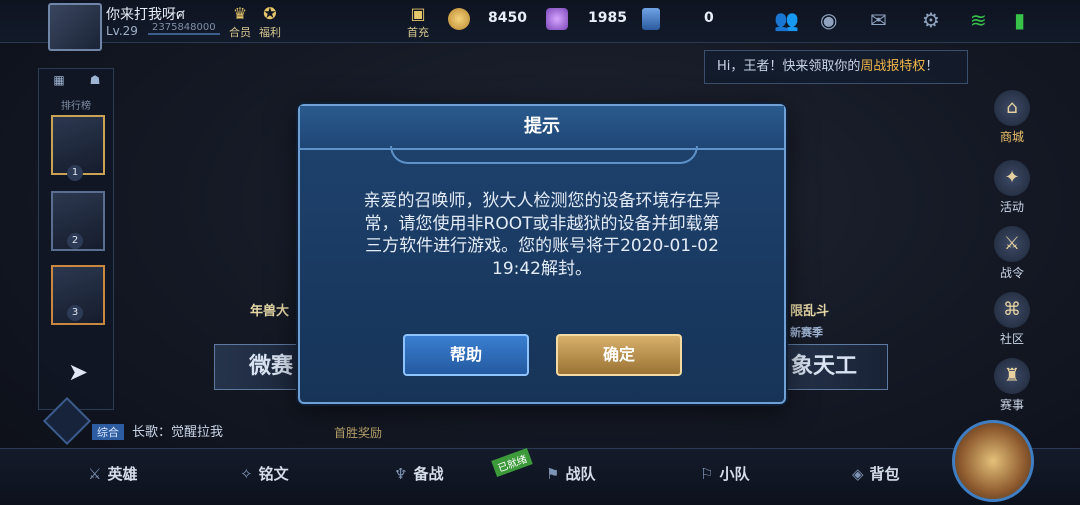  Describe the element at coordinates (273, 474) in the screenshot. I see `nav-inscriptions-label: 铭文` at that location.